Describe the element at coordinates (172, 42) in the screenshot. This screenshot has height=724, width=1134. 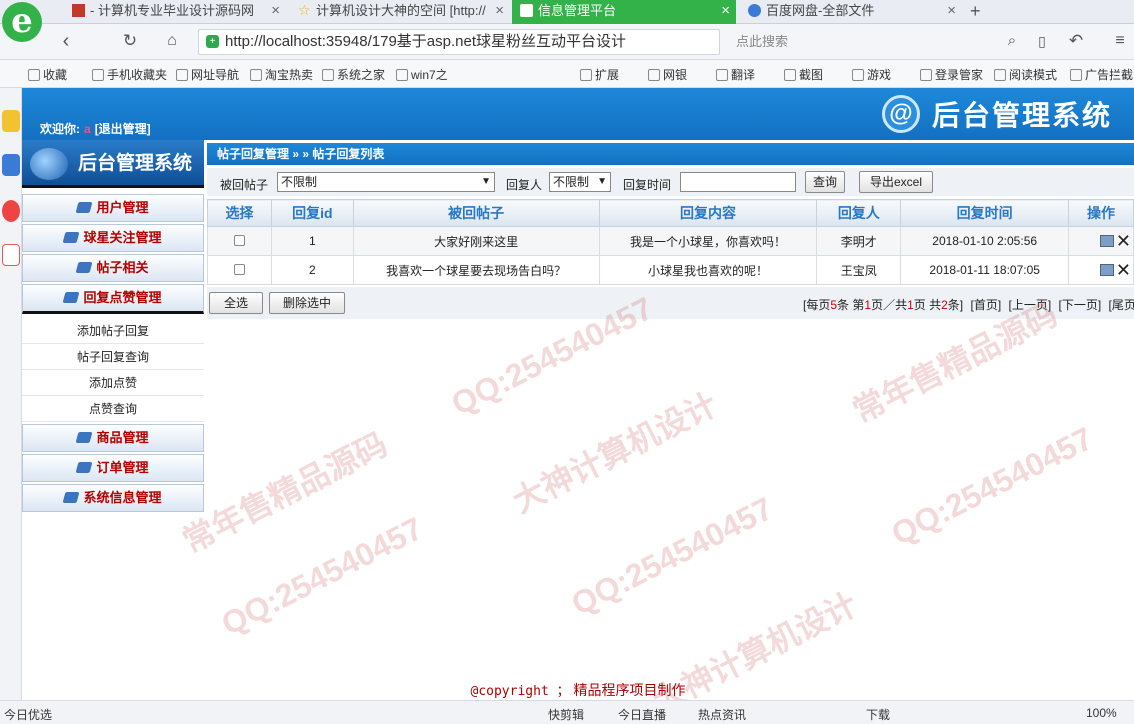
I see `home-icon: ⌂` at that location.